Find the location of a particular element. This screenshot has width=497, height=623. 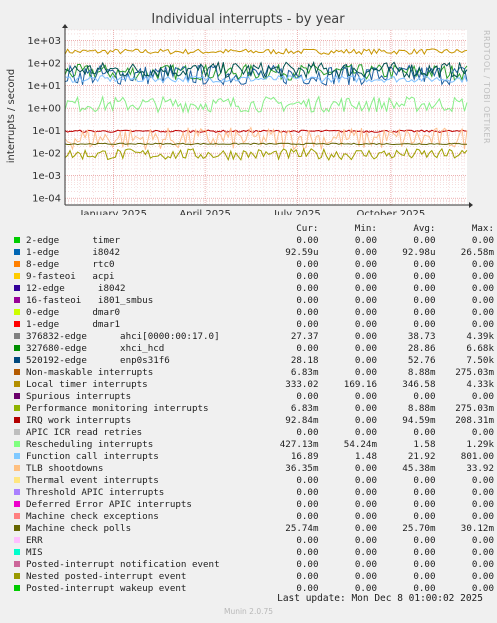

y-tick-label: 1e+00 is located at coordinates (44, 109).